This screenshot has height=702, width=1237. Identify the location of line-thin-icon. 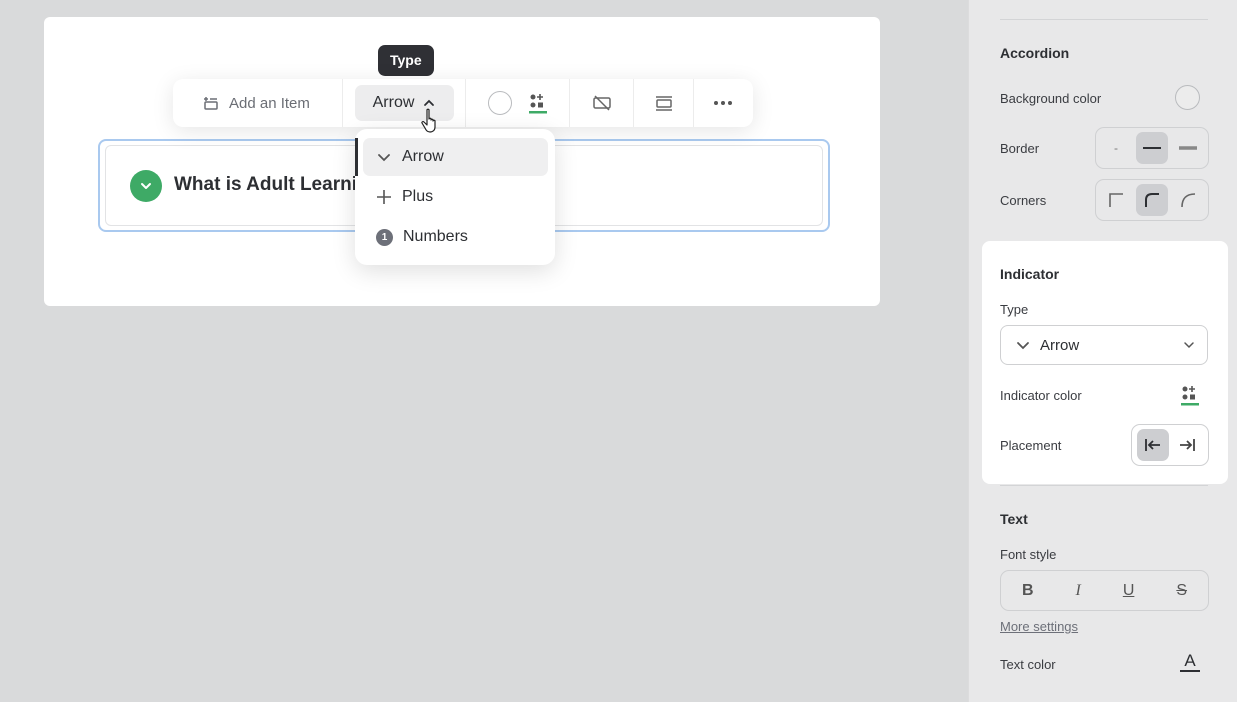
(1152, 148).